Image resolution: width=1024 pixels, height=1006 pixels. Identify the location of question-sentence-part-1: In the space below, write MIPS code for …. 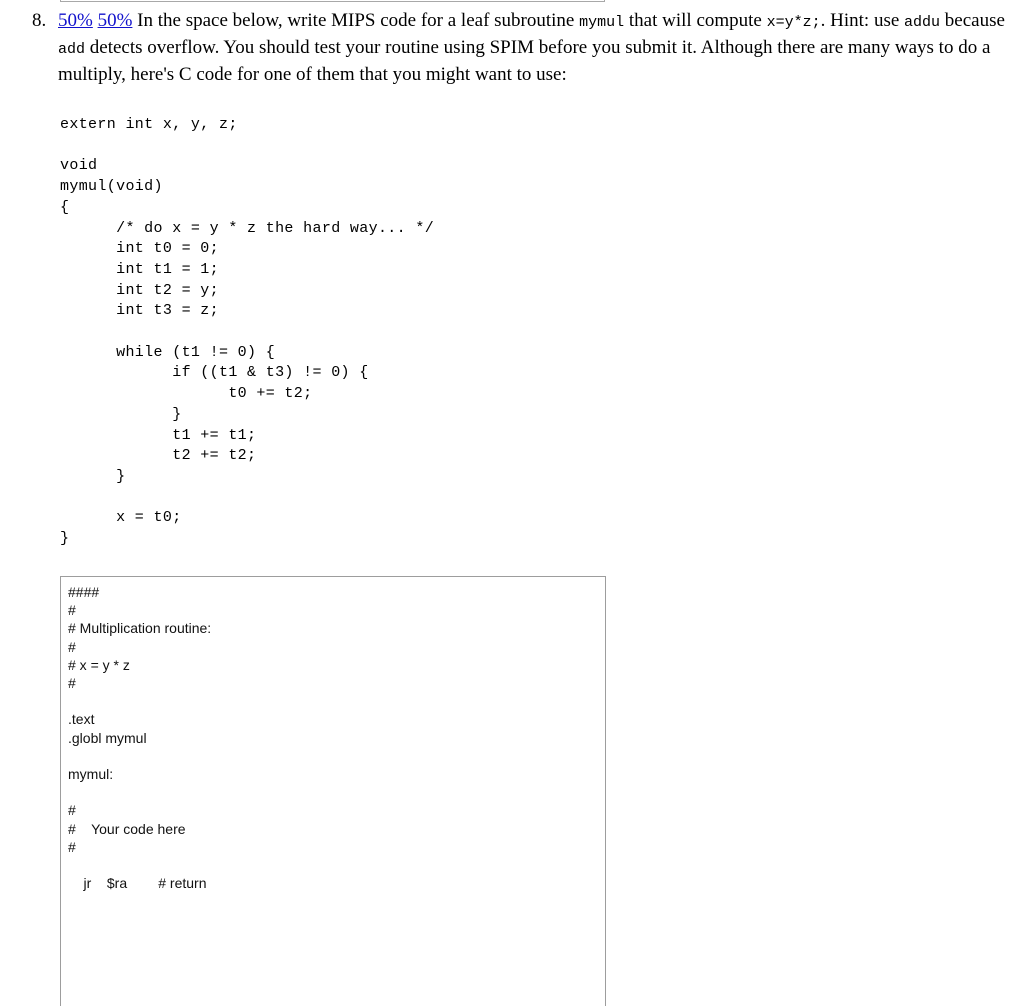
(358, 20).